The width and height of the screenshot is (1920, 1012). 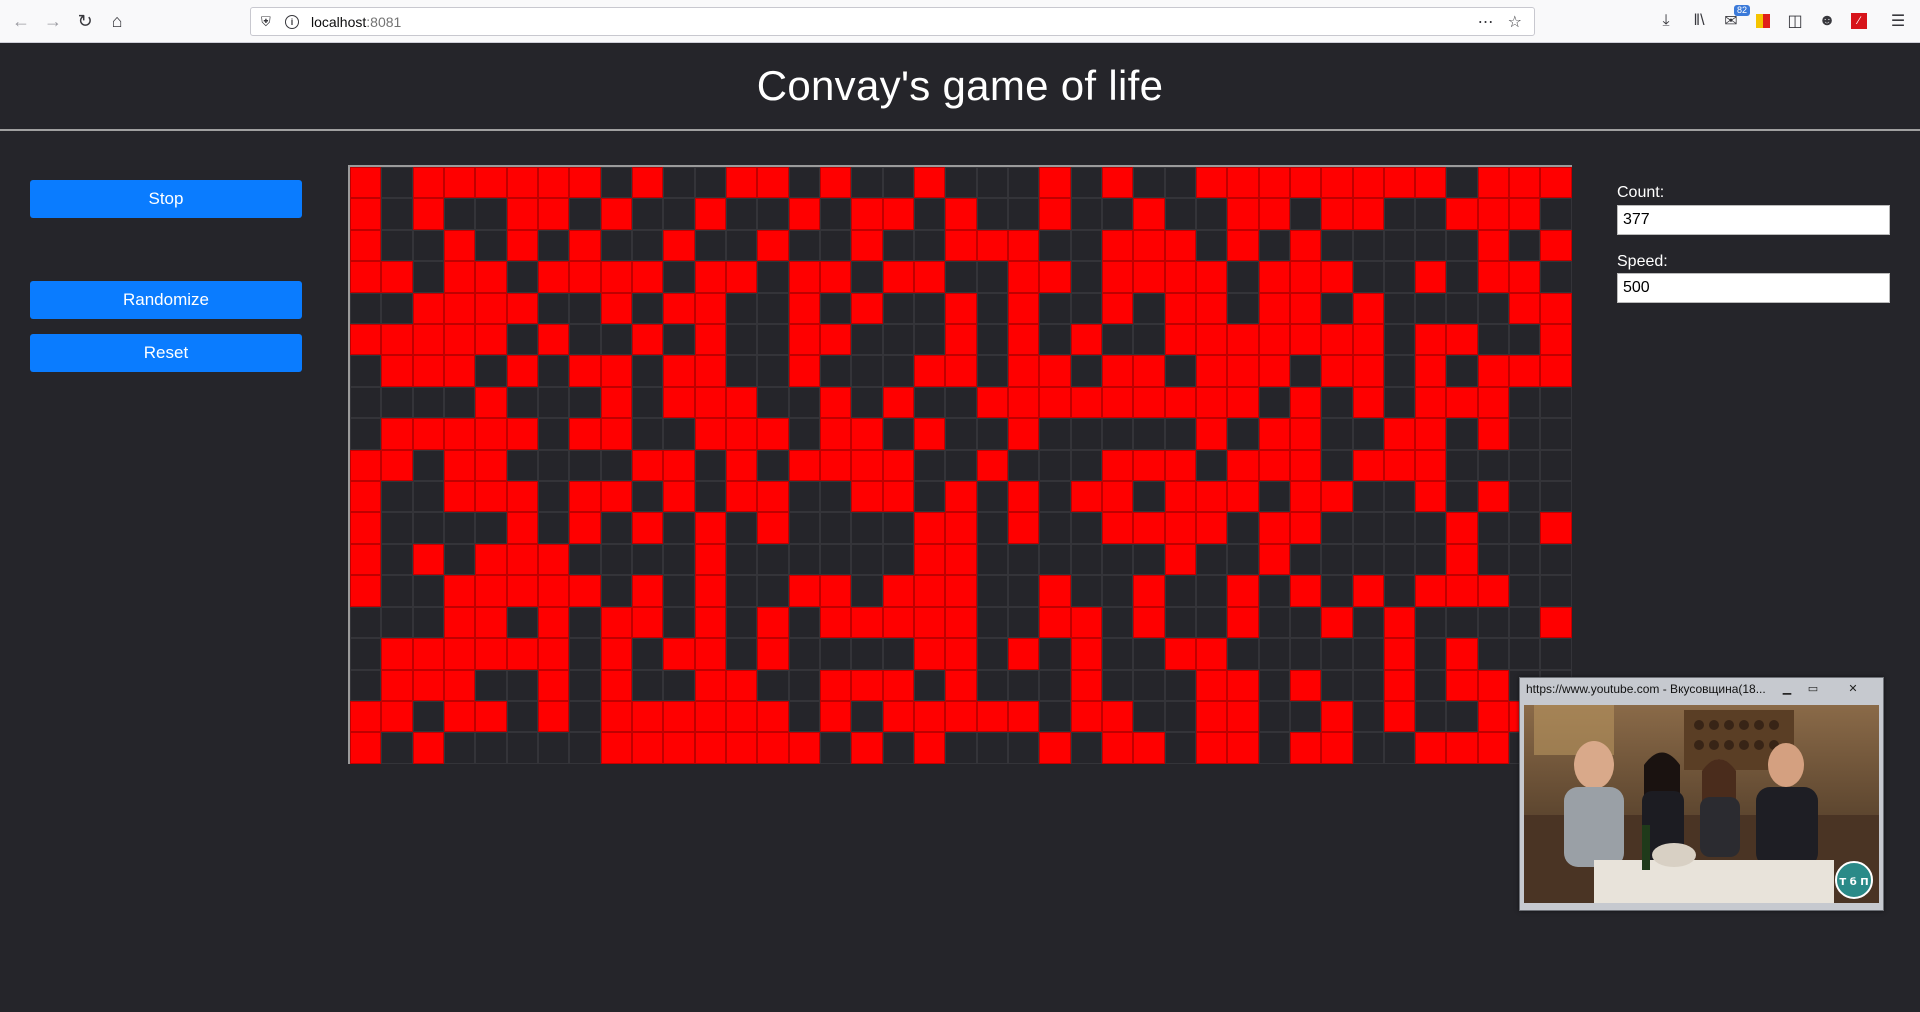 I want to click on info-icon: i, so click(x=292, y=21).